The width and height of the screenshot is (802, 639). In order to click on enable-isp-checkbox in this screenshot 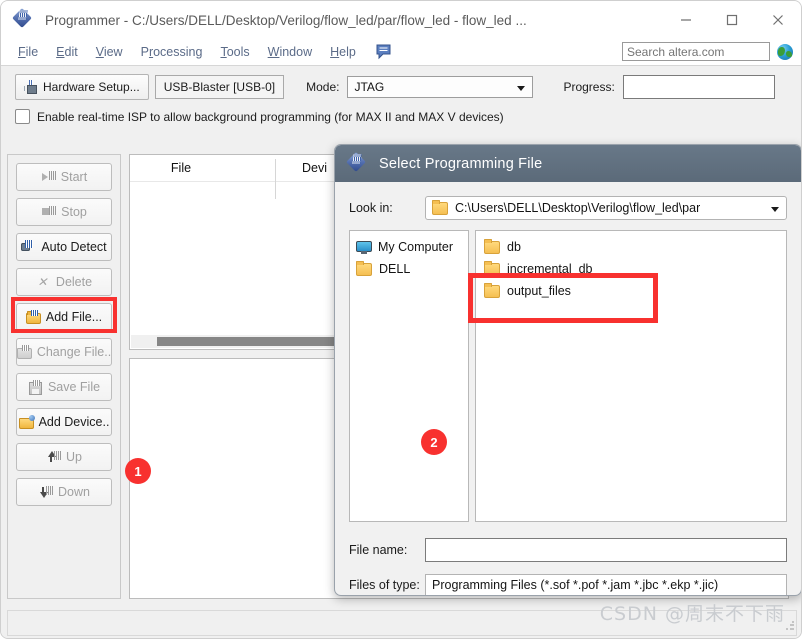, I will do `click(22, 116)`.